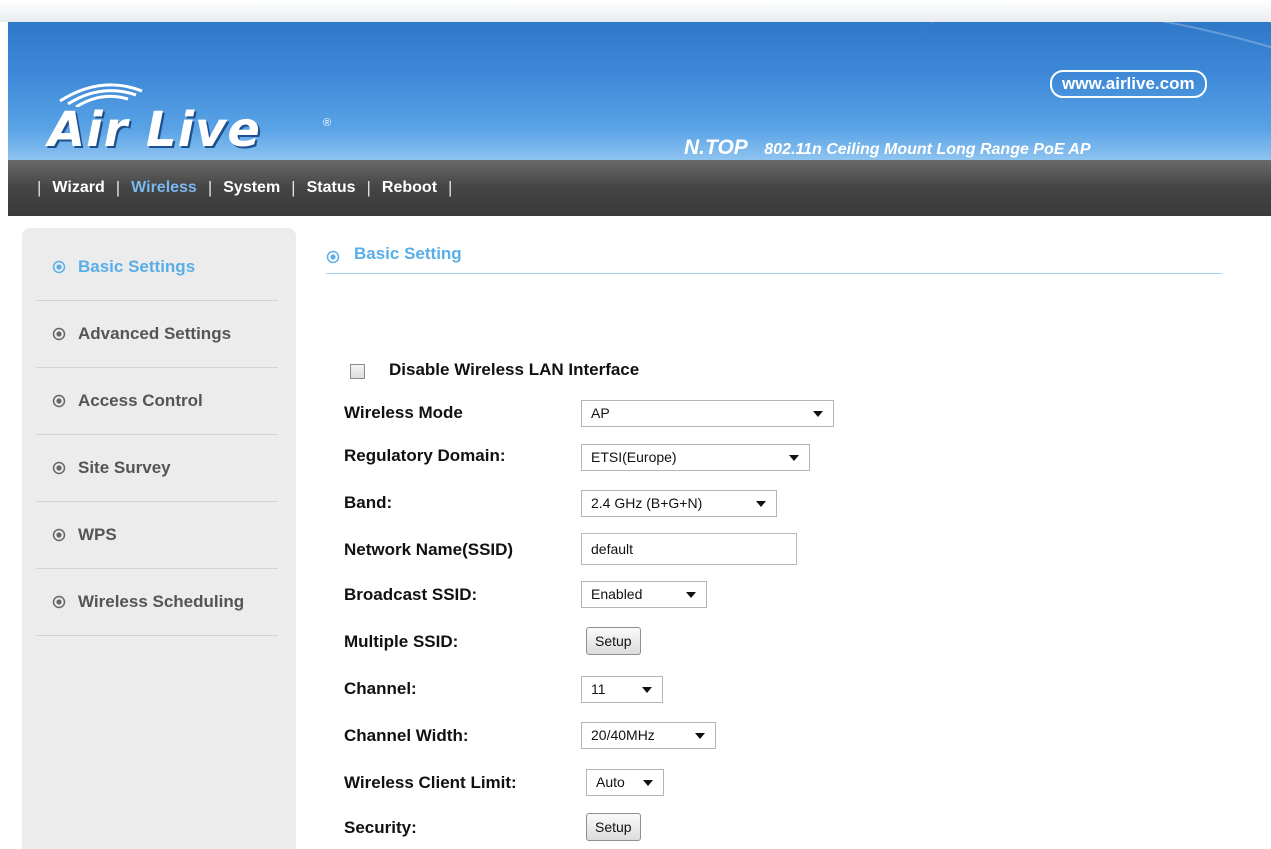 This screenshot has width=1271, height=849. I want to click on sidebar-item-label: Wireless Scheduling, so click(161, 601).